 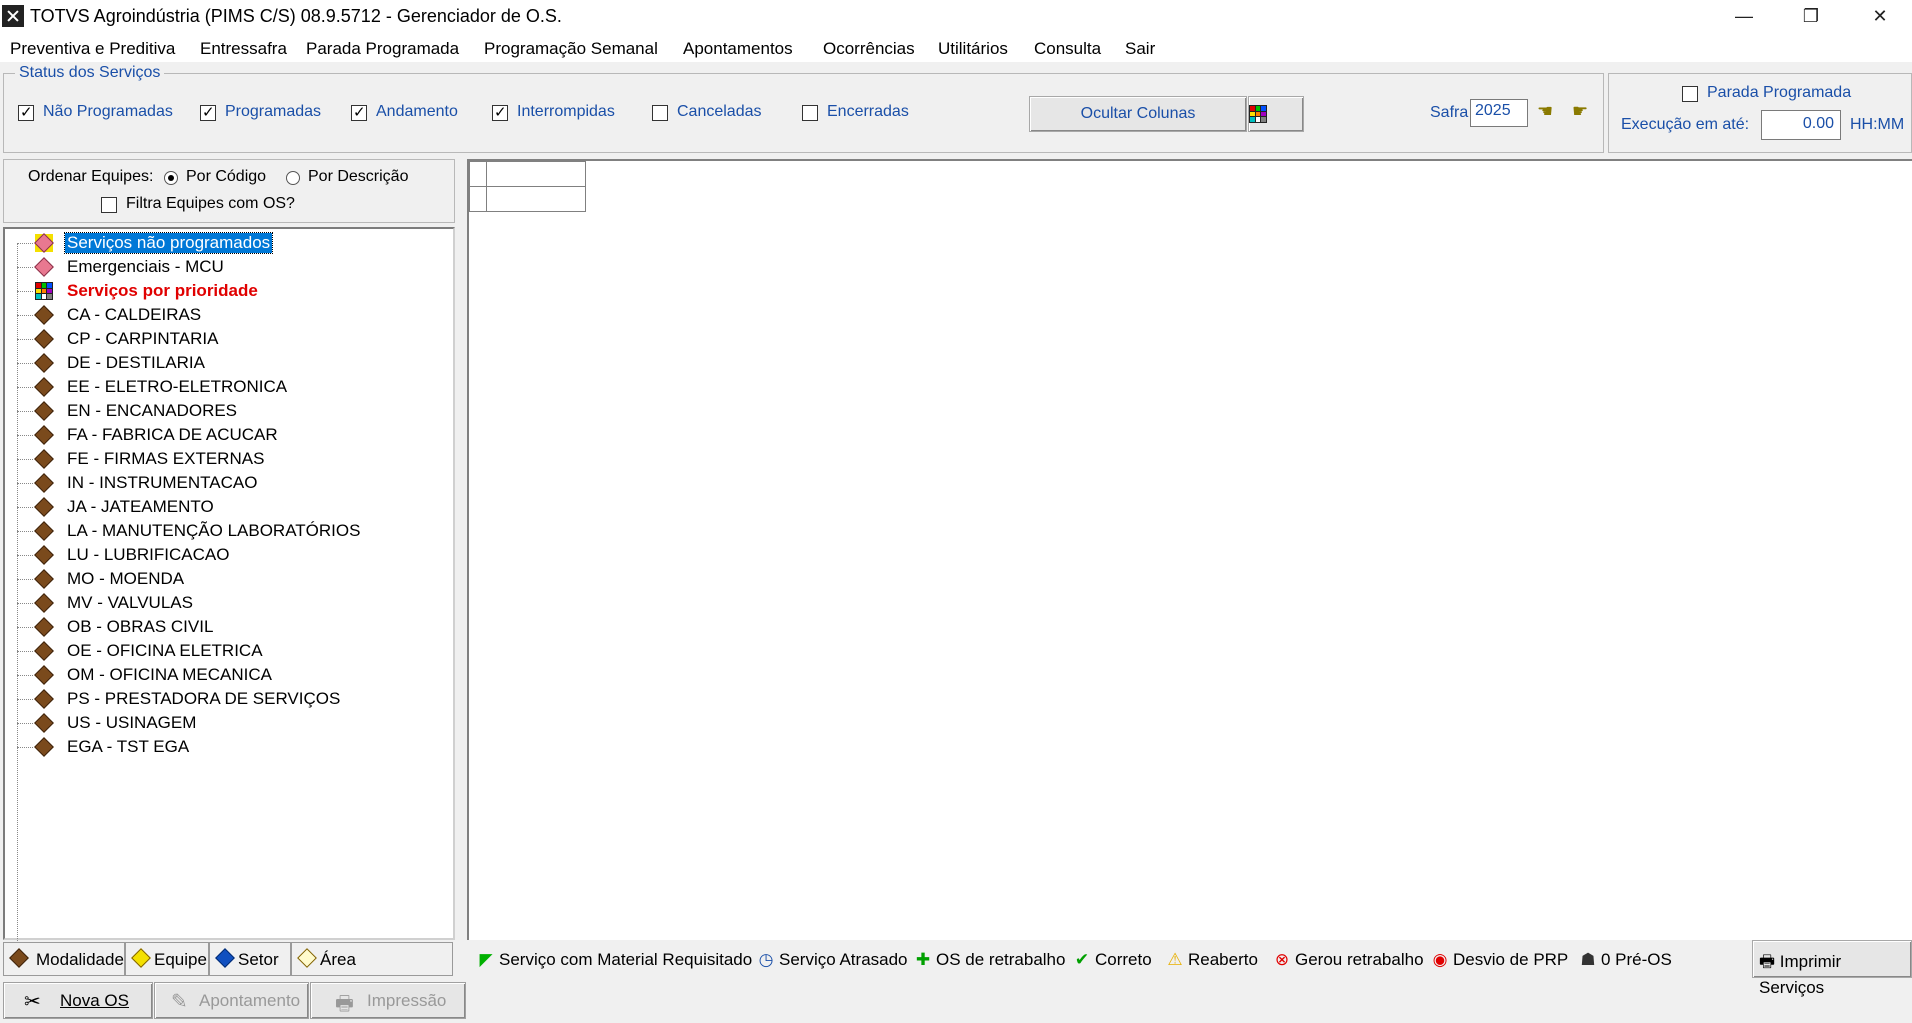 What do you see at coordinates (1138, 114) in the screenshot?
I see `hide-columns-button: Ocultar Colunas` at bounding box center [1138, 114].